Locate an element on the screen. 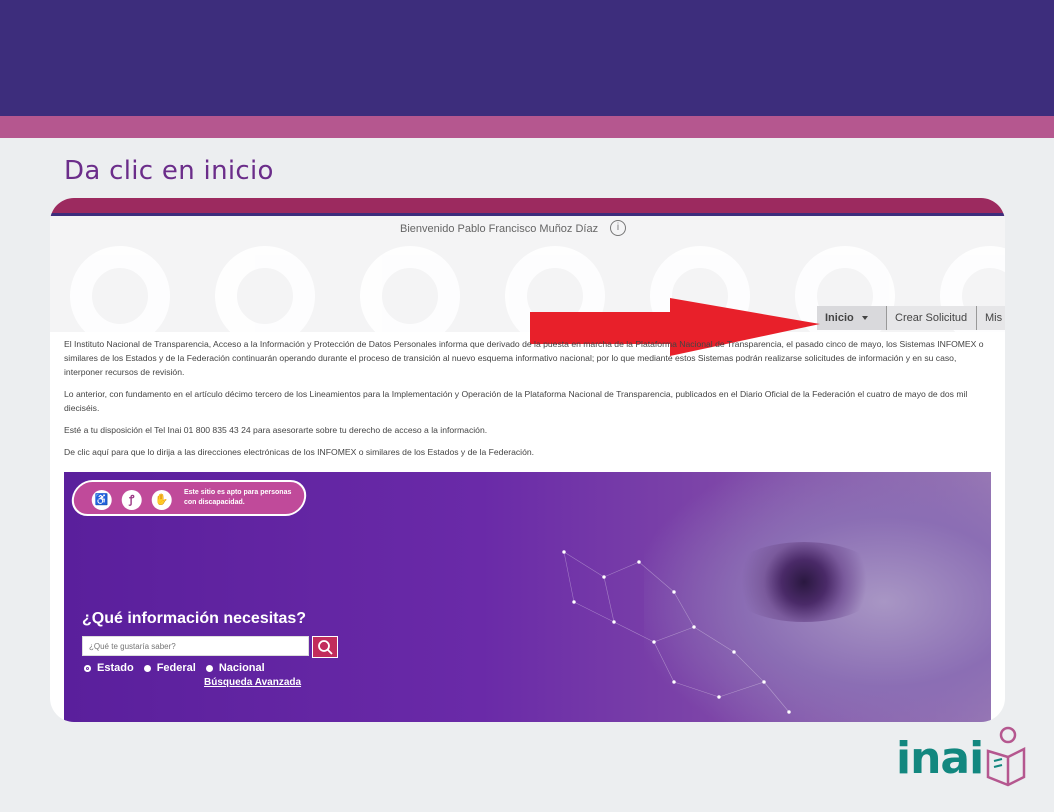 The image size is (1054, 812). search-button is located at coordinates (325, 647).